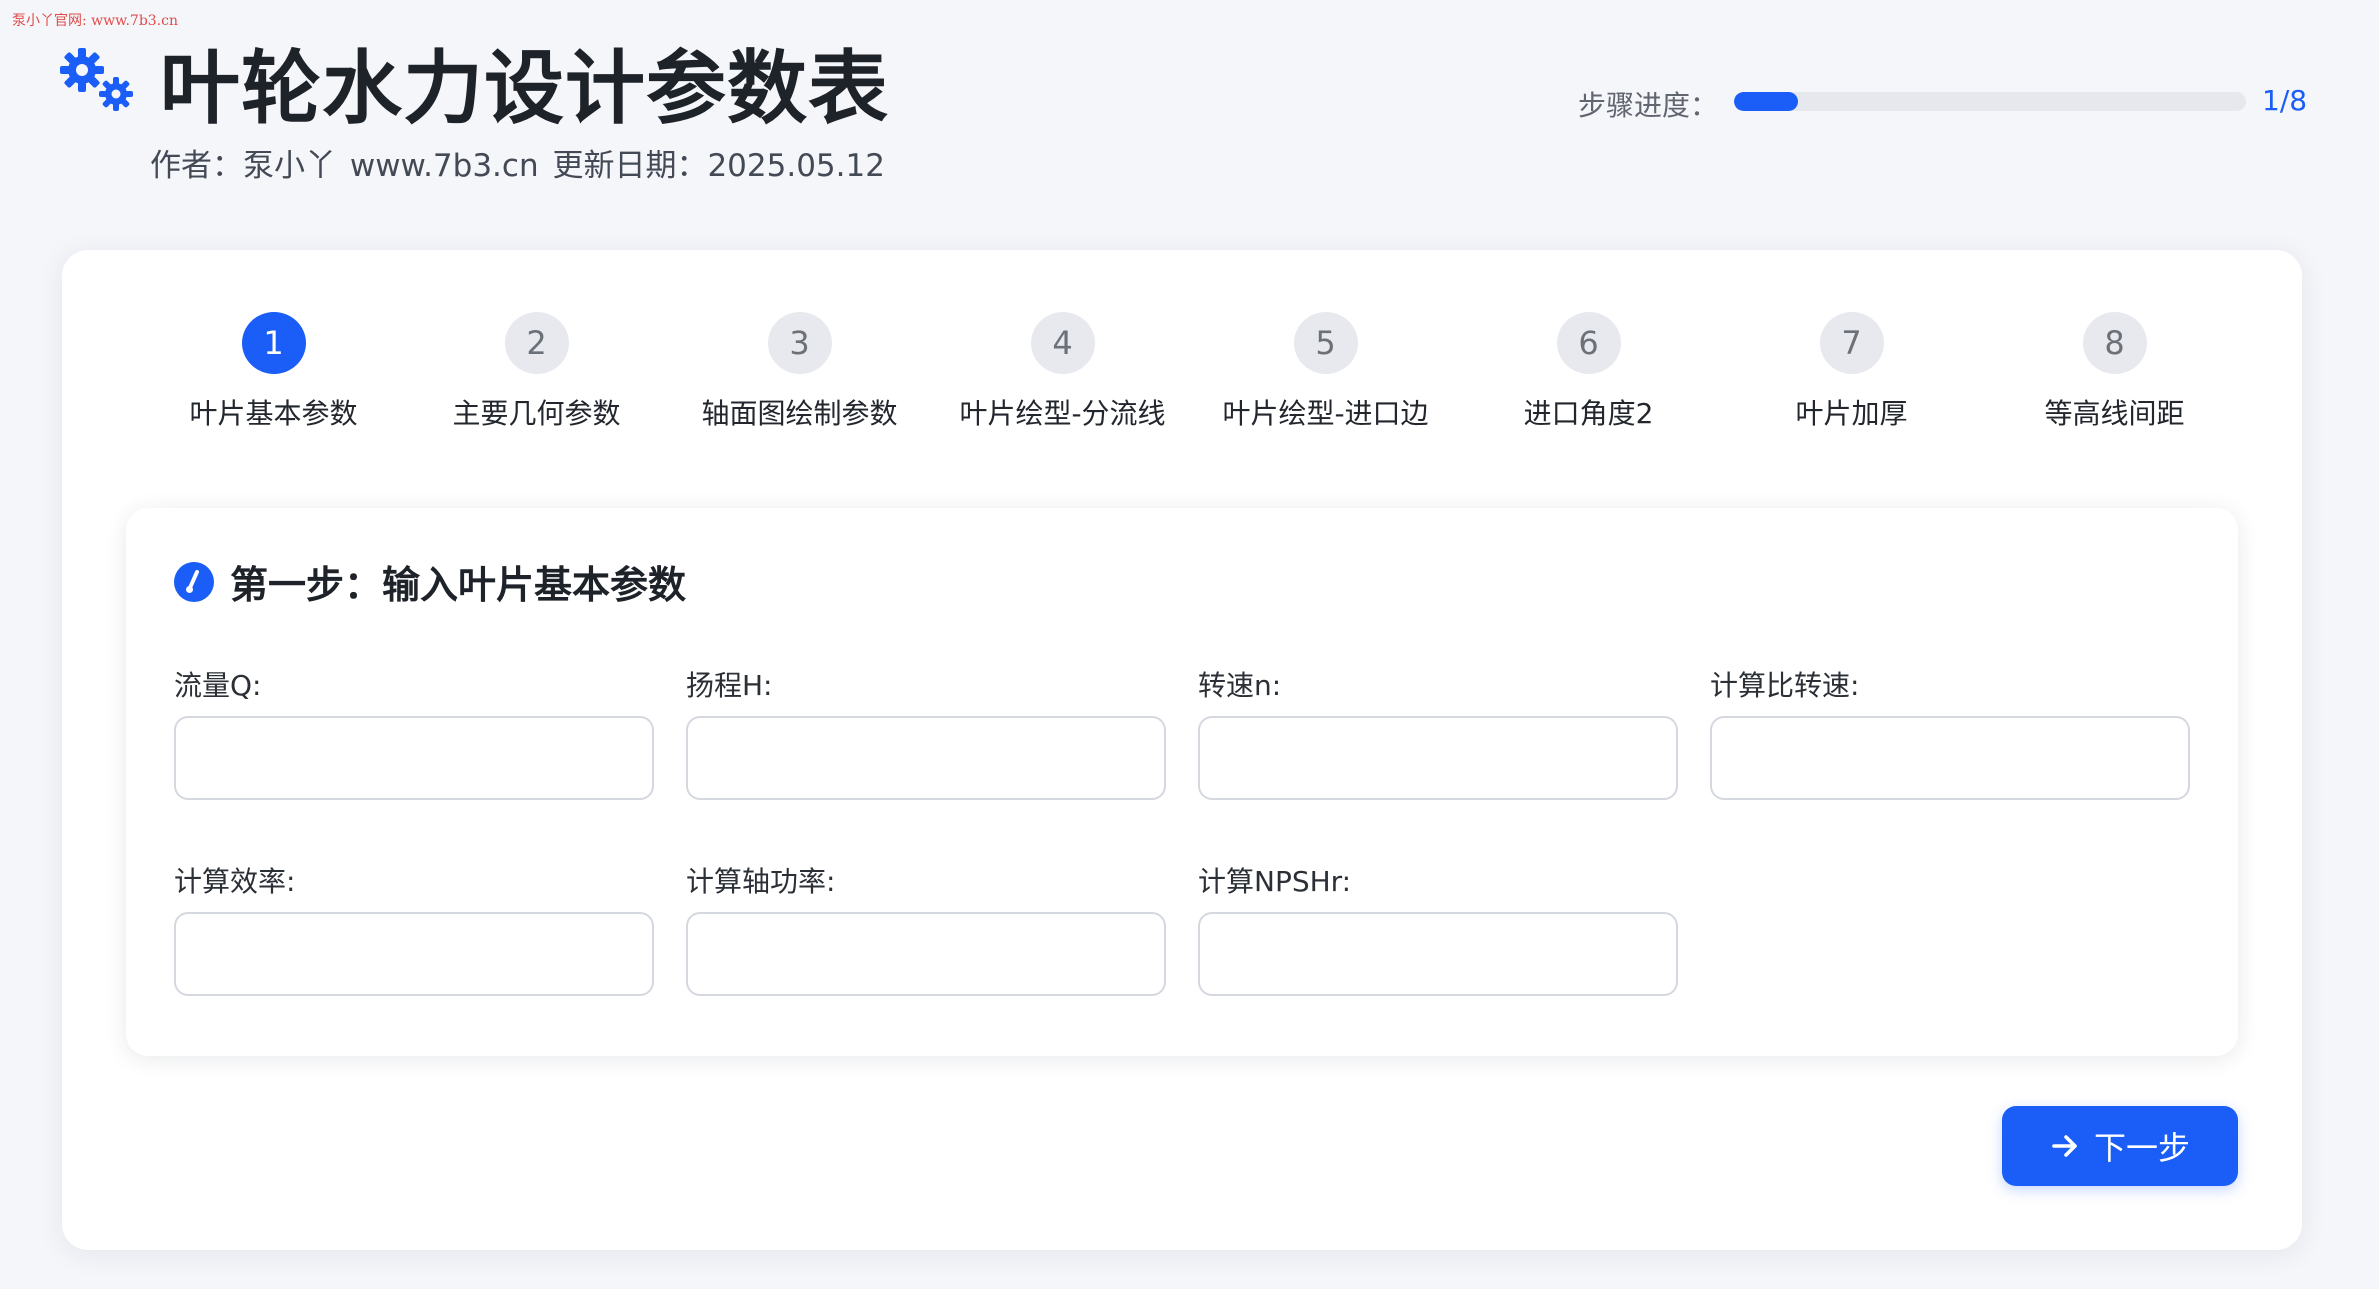  What do you see at coordinates (1950, 758) in the screenshot?
I see `specific-speed-input` at bounding box center [1950, 758].